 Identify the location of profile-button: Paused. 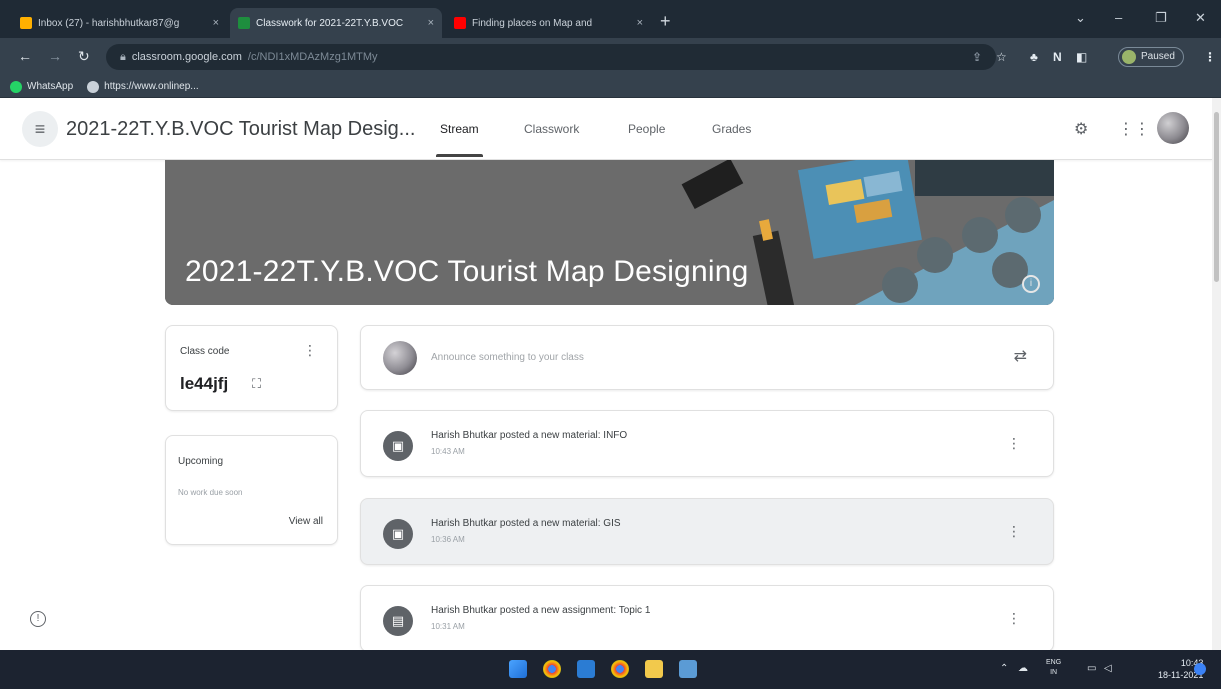
(1151, 57).